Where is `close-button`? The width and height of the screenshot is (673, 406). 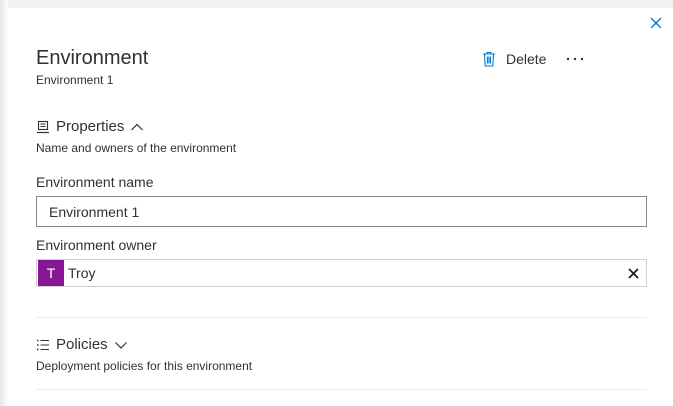 close-button is located at coordinates (656, 23).